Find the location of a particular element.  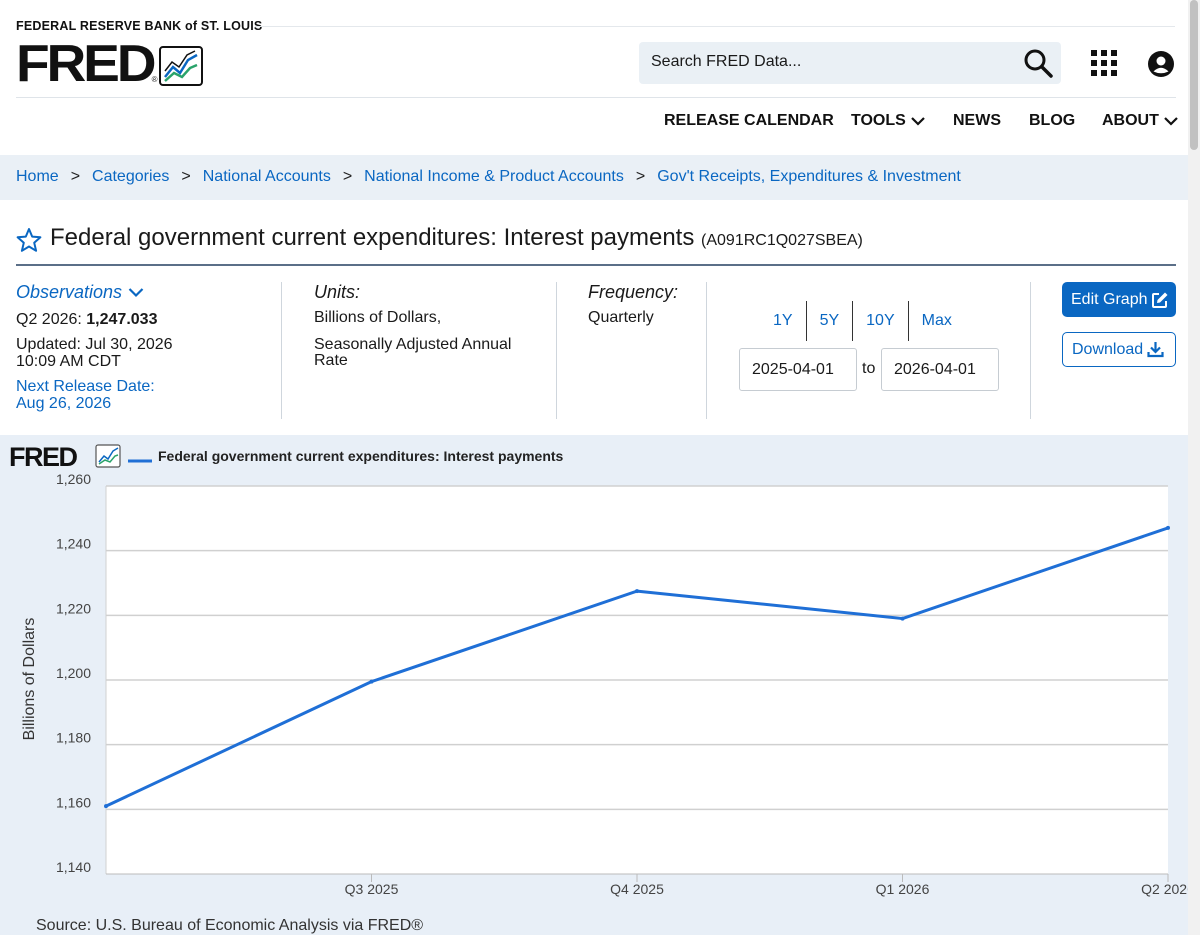

edit-icon is located at coordinates (1160, 300).